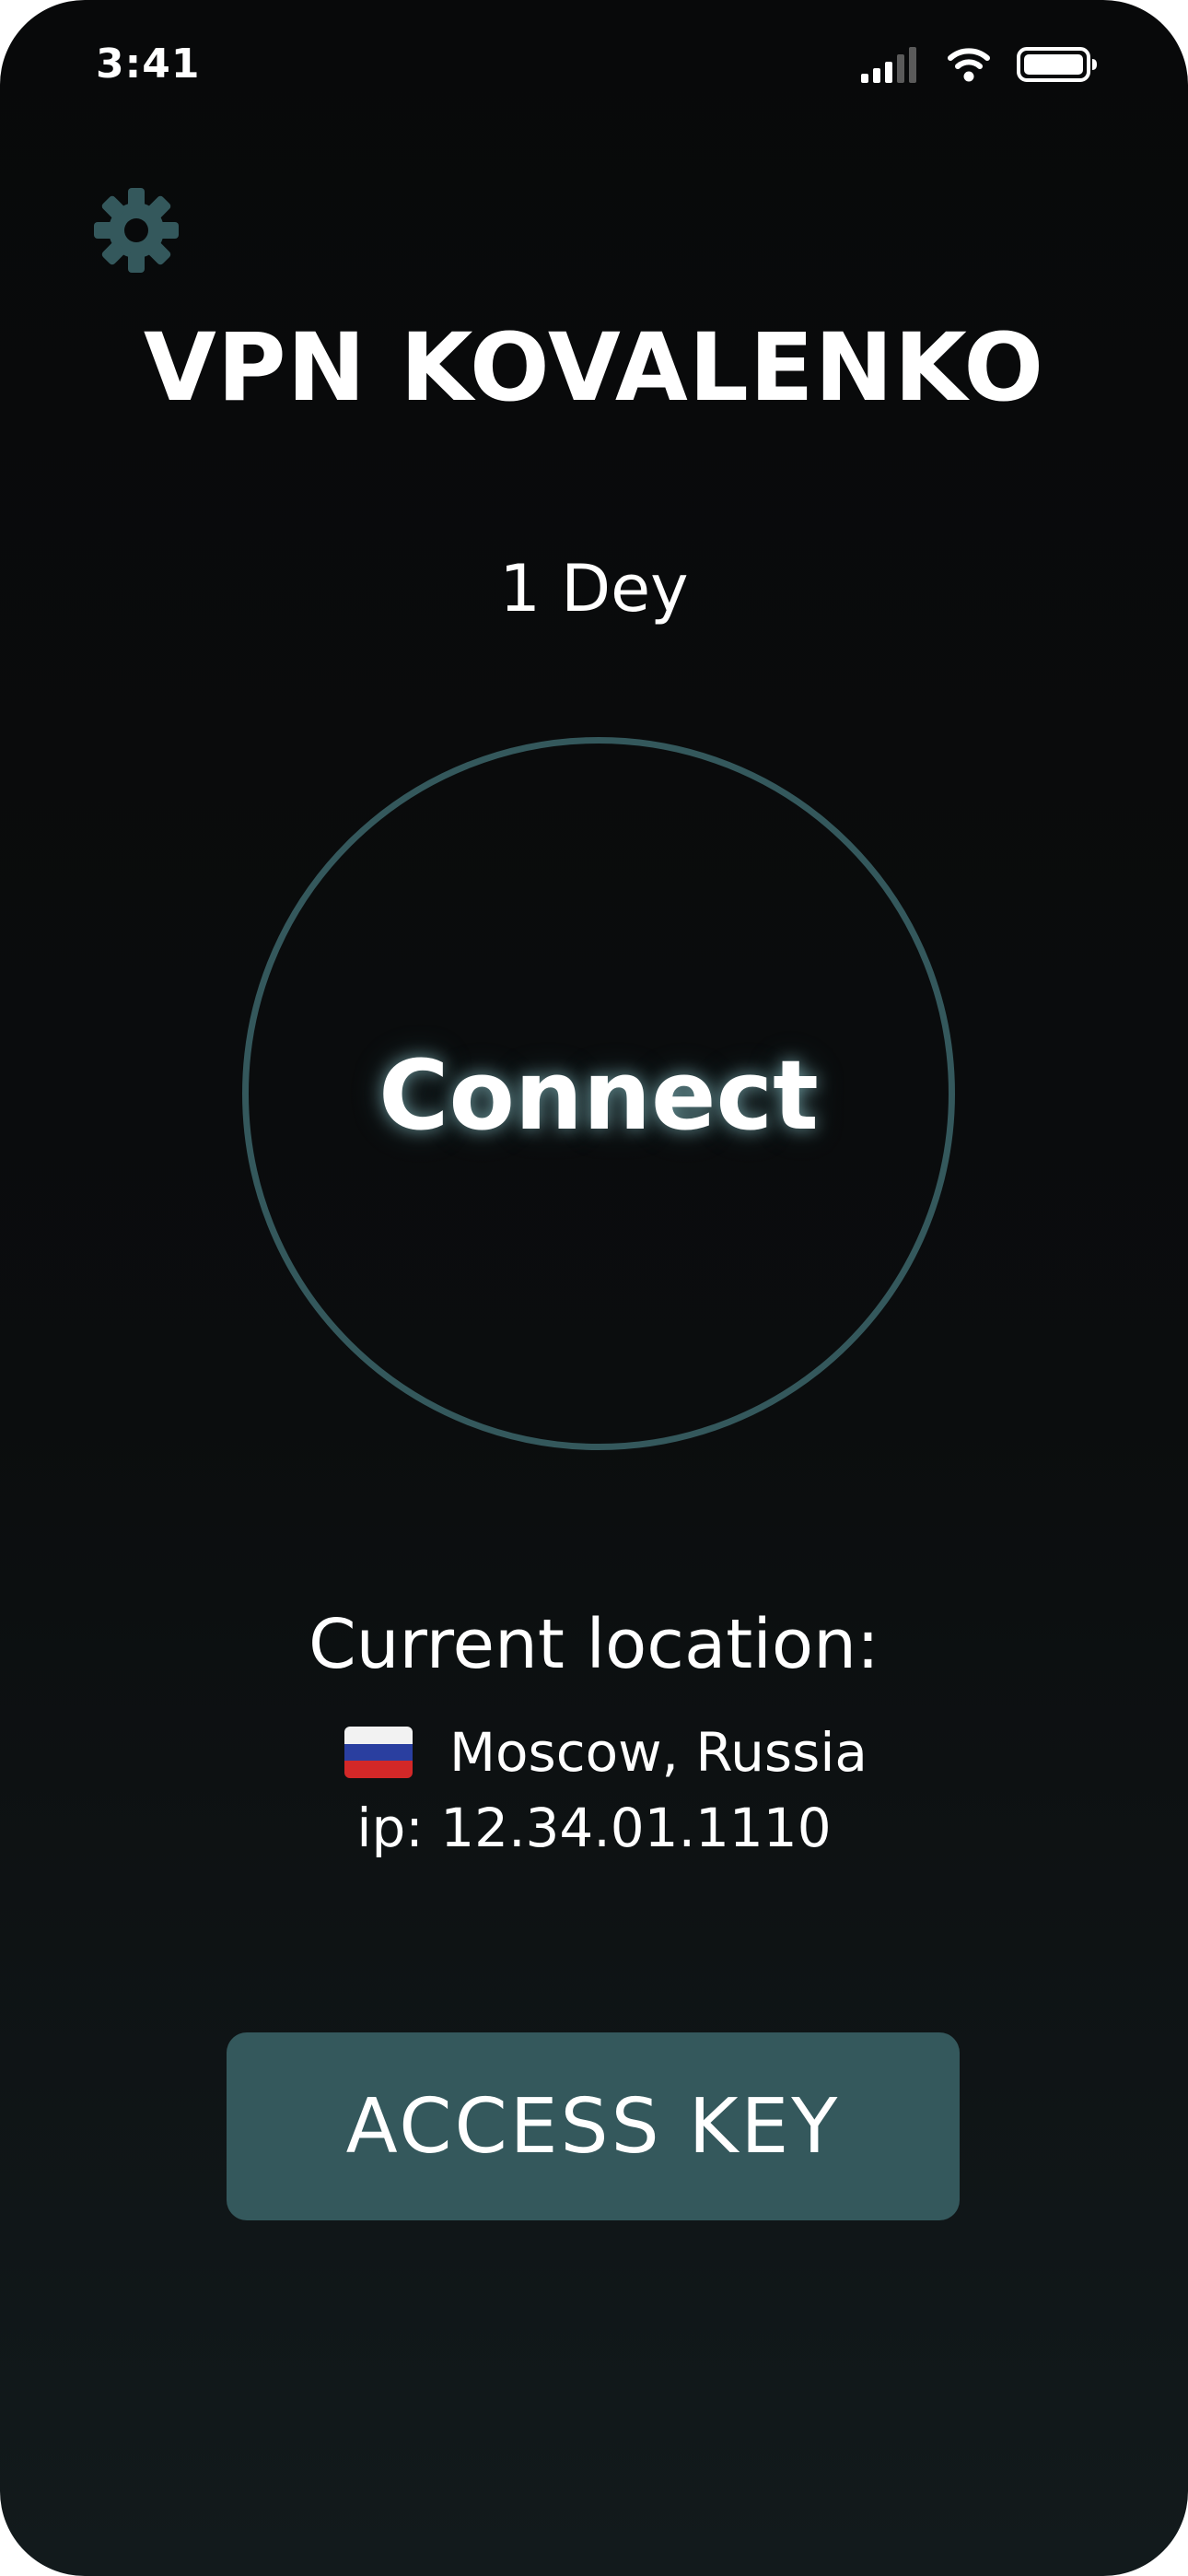 The width and height of the screenshot is (1188, 2576). I want to click on app-title: VPN KOVALENKO, so click(594, 368).